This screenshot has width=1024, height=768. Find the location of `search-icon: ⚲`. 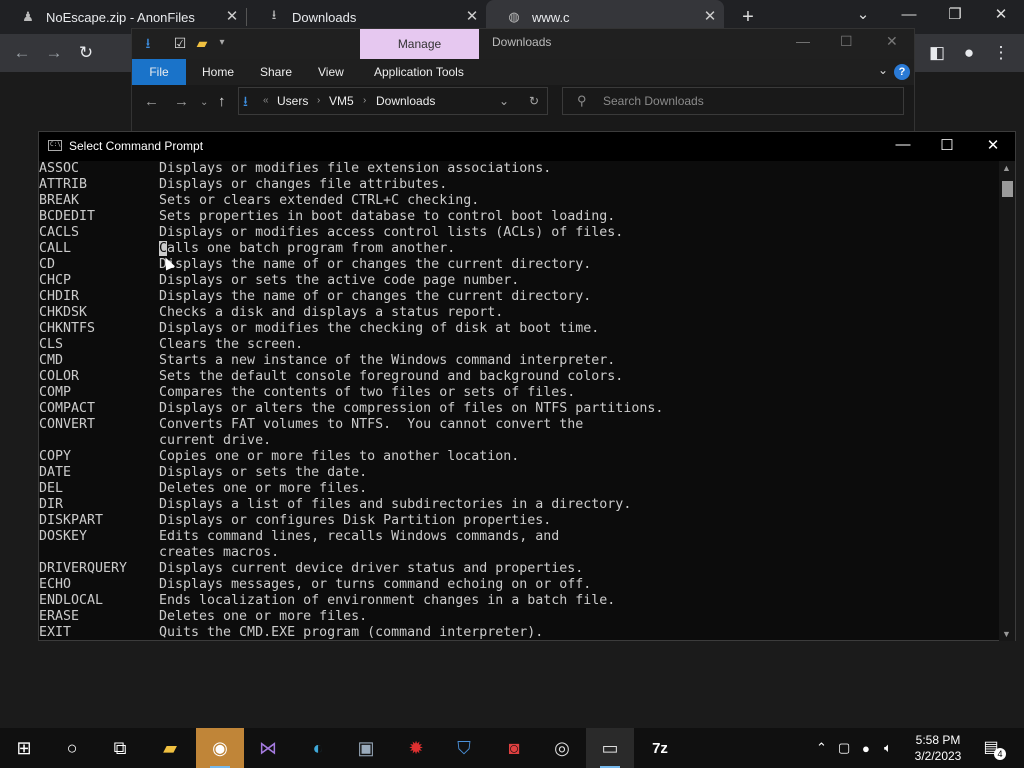

search-icon: ⚲ is located at coordinates (582, 100).